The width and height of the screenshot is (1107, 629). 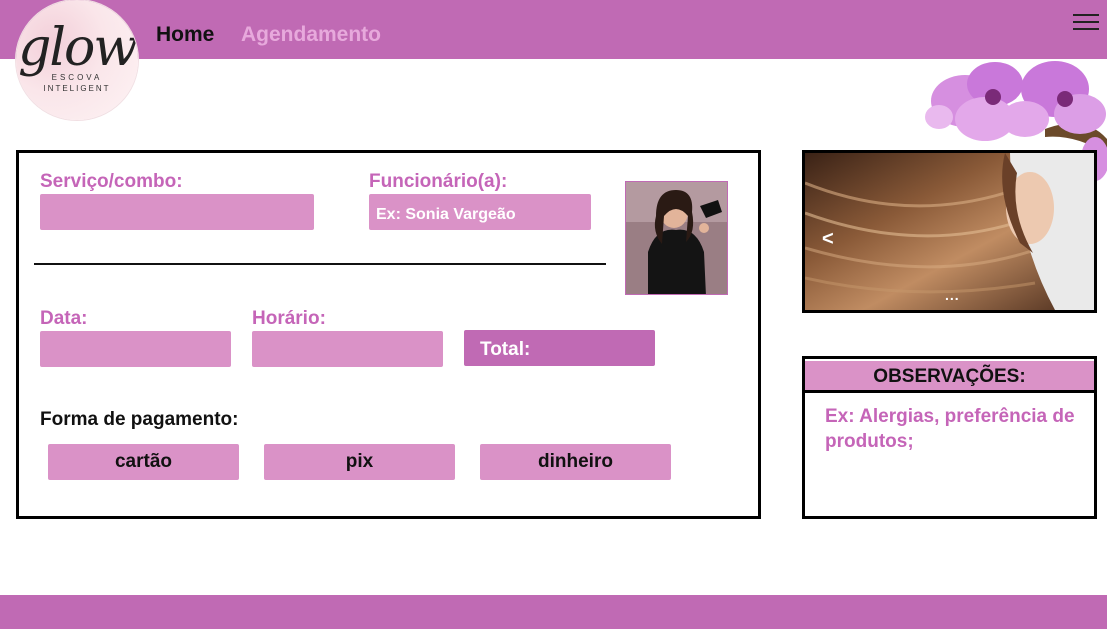 I want to click on funcionario-label: Funcionário(a):, so click(x=438, y=181).